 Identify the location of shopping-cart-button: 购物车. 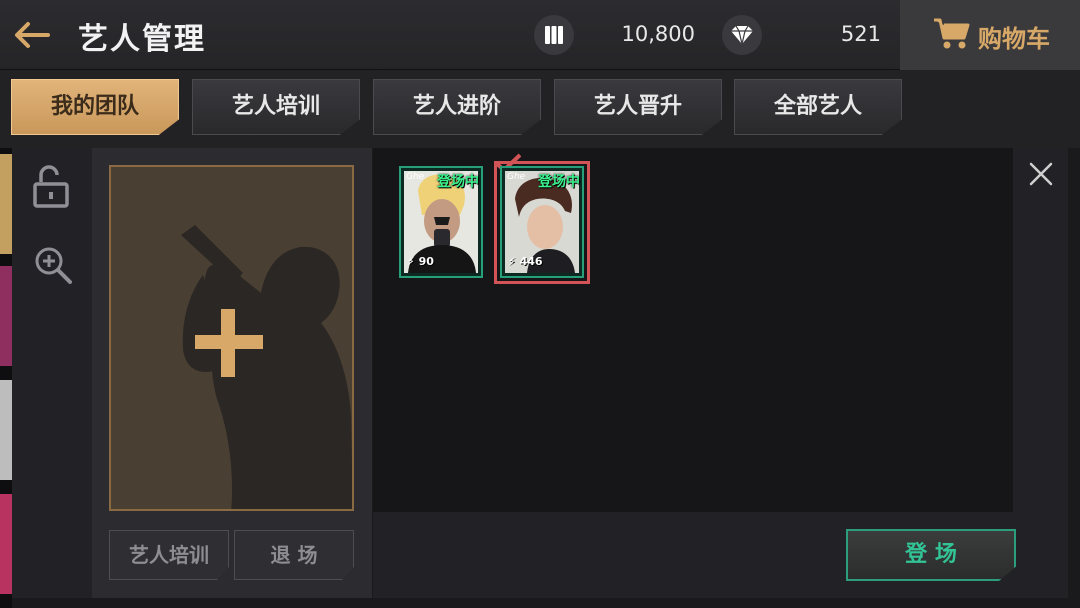
(990, 35).